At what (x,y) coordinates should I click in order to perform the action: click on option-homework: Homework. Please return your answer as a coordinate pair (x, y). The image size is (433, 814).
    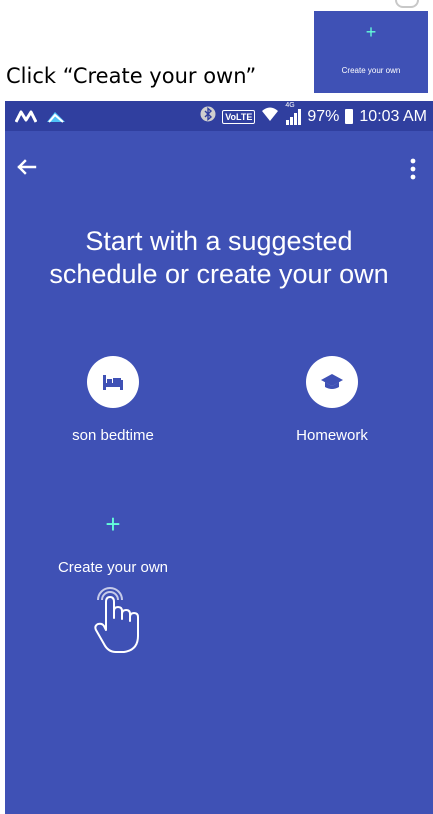
    Looking at the image, I should click on (332, 400).